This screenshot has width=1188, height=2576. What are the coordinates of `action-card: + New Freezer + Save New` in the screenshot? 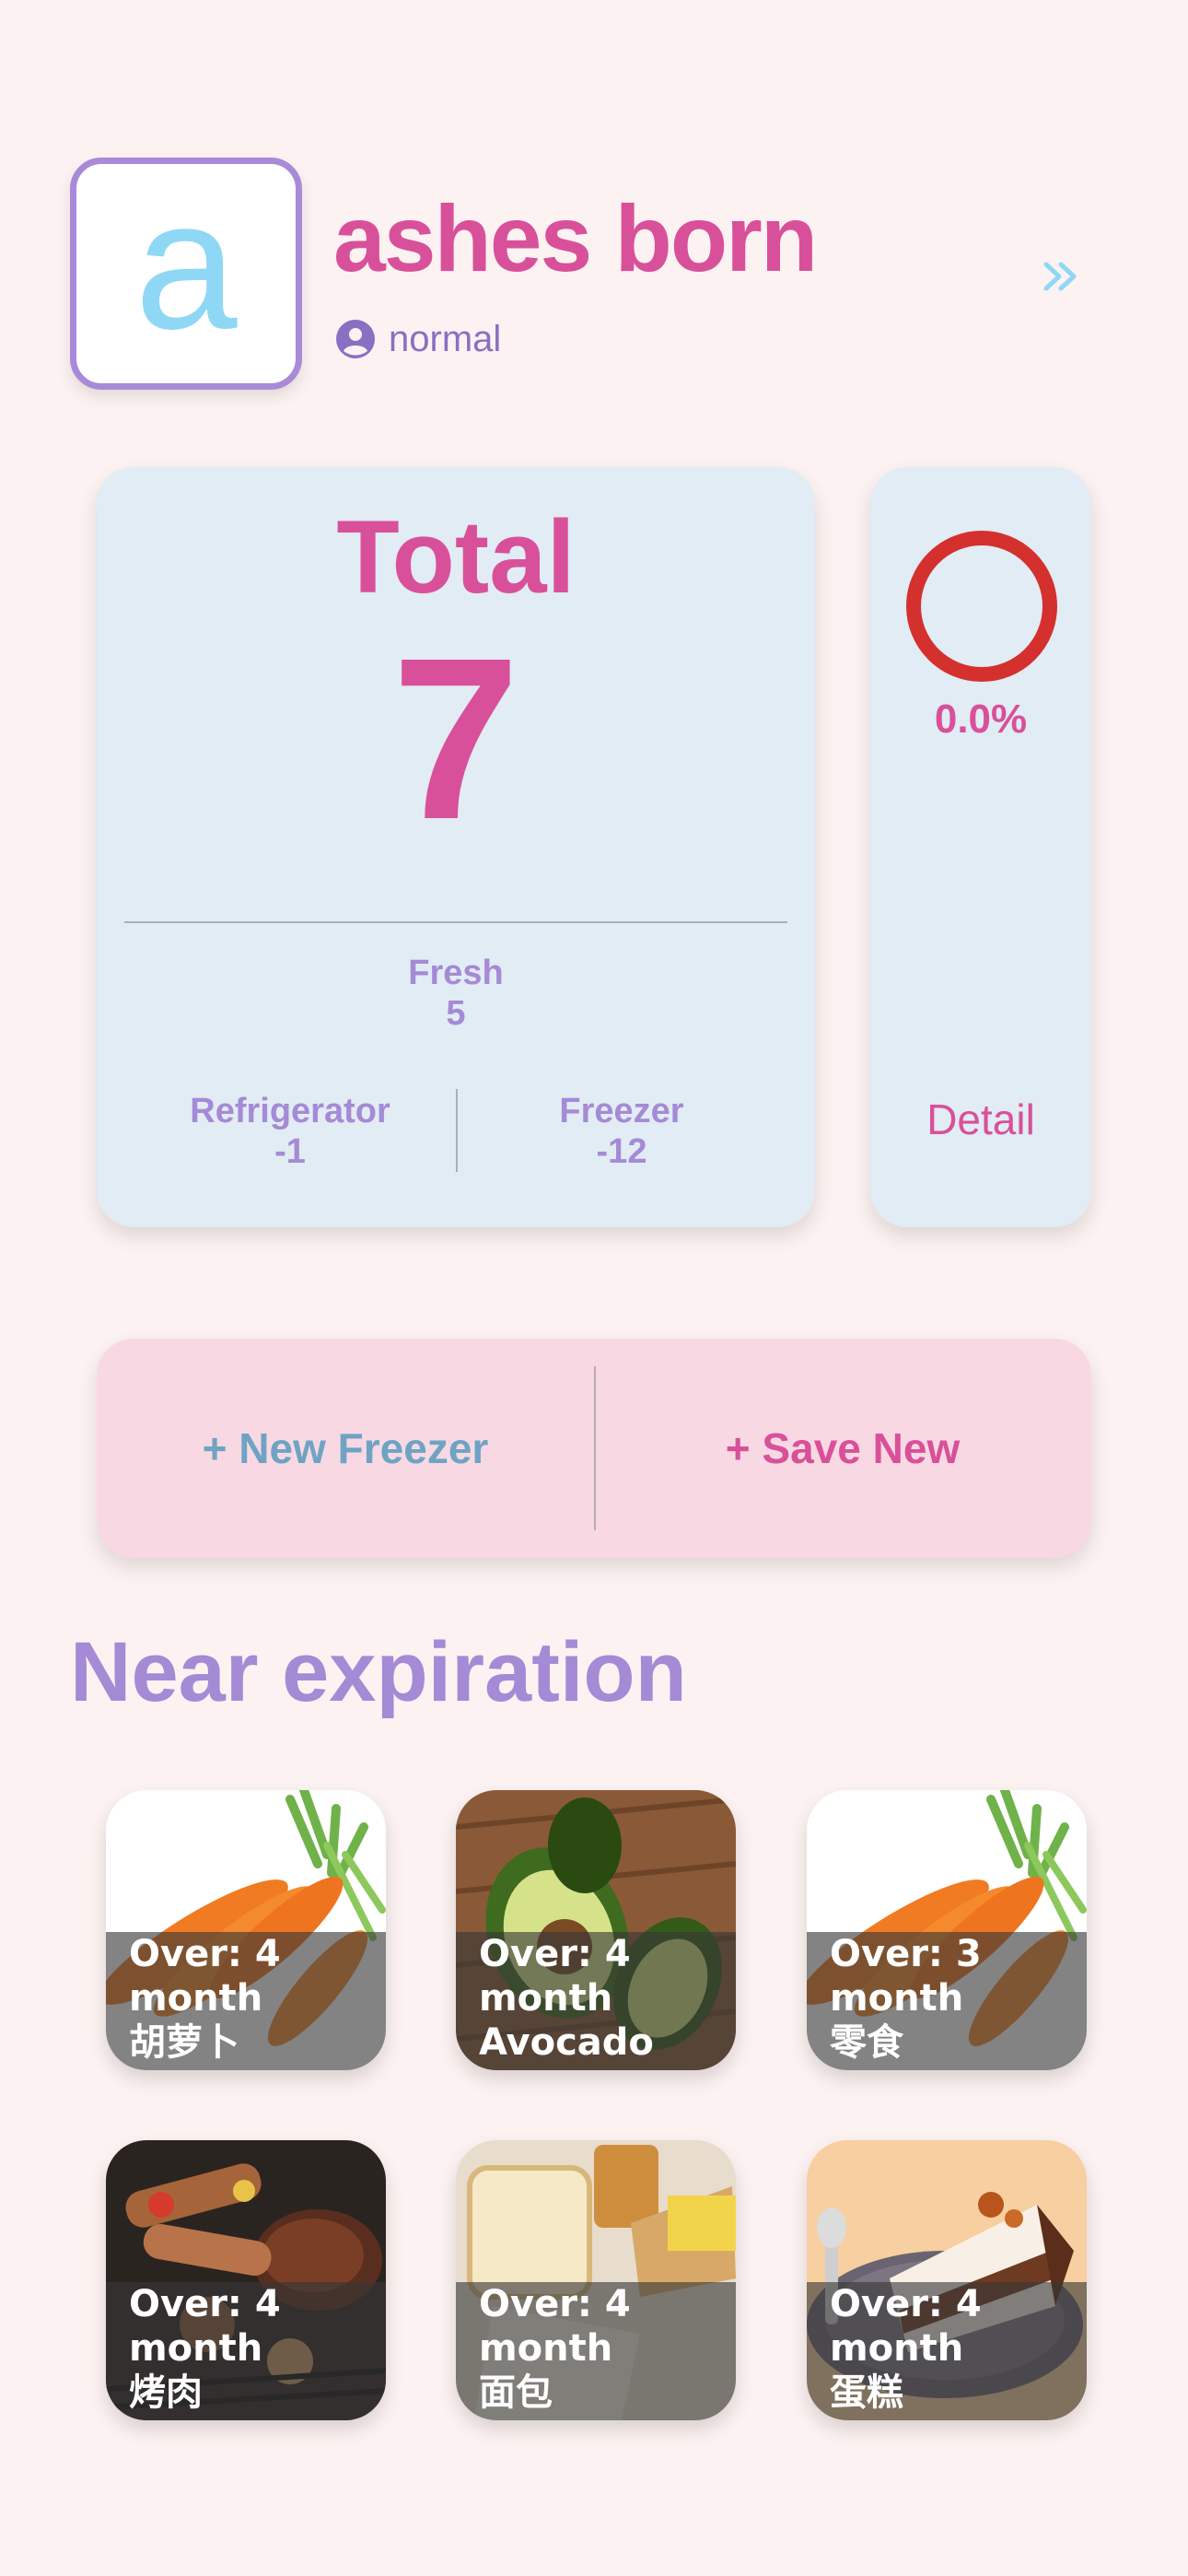 It's located at (594, 1448).